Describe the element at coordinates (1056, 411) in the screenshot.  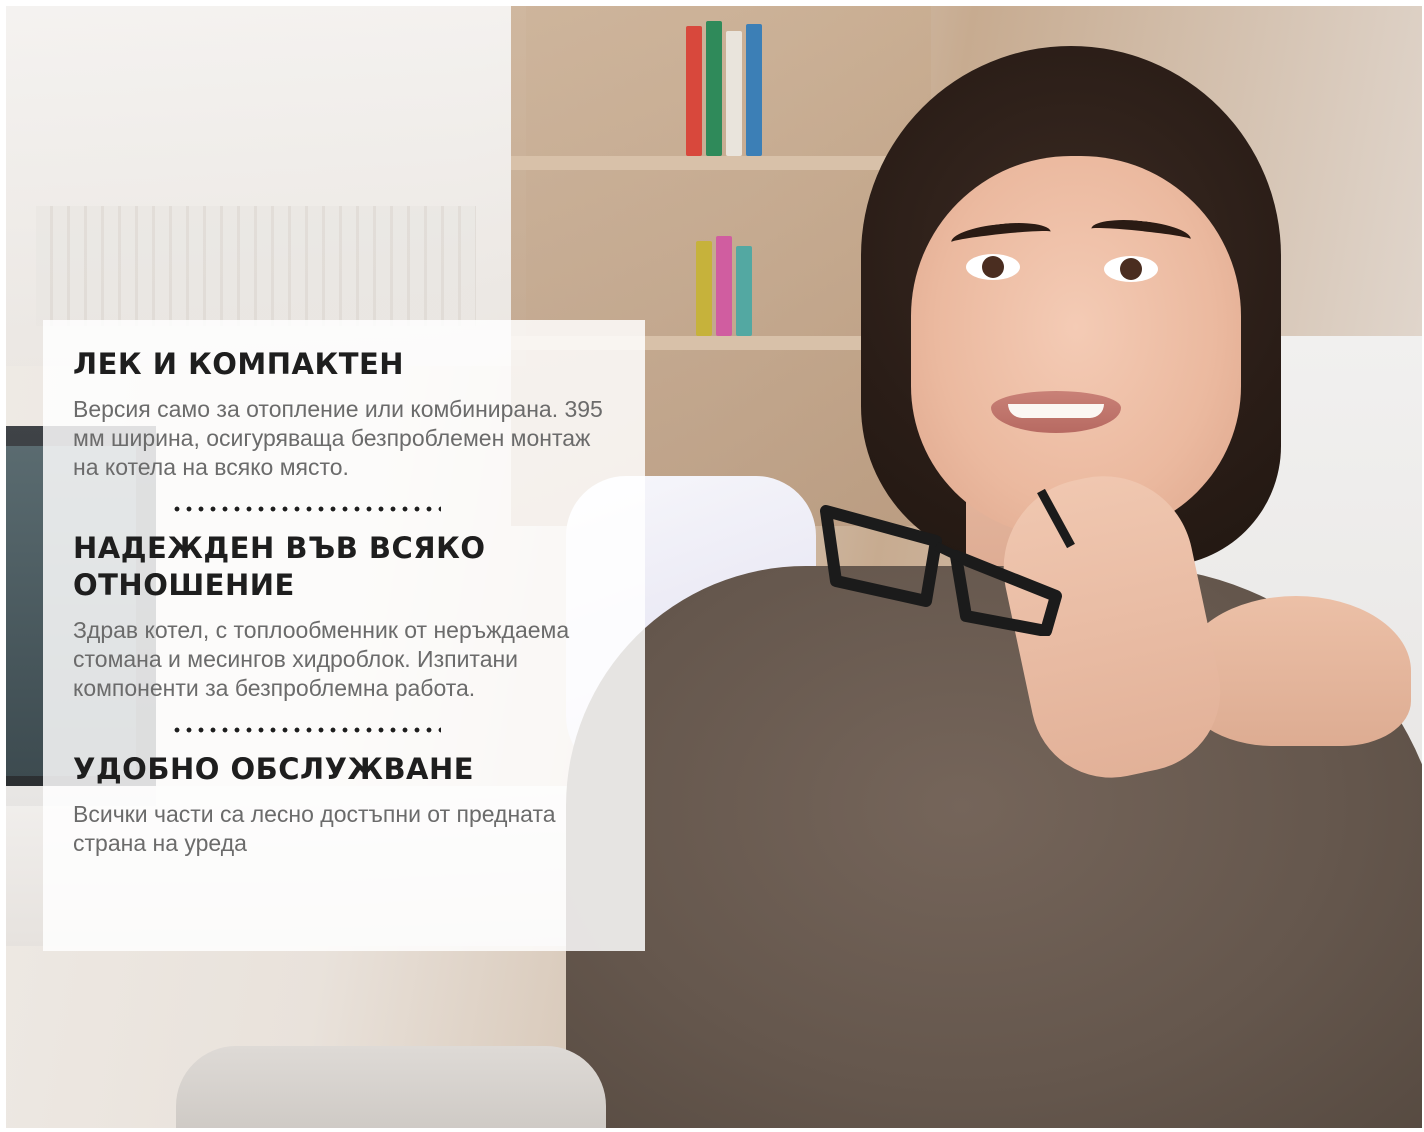
I see `woman-smile` at that location.